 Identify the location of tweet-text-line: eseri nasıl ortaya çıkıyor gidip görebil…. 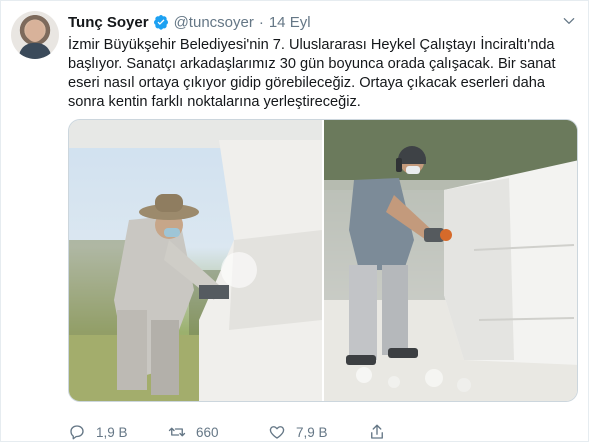
(306, 83).